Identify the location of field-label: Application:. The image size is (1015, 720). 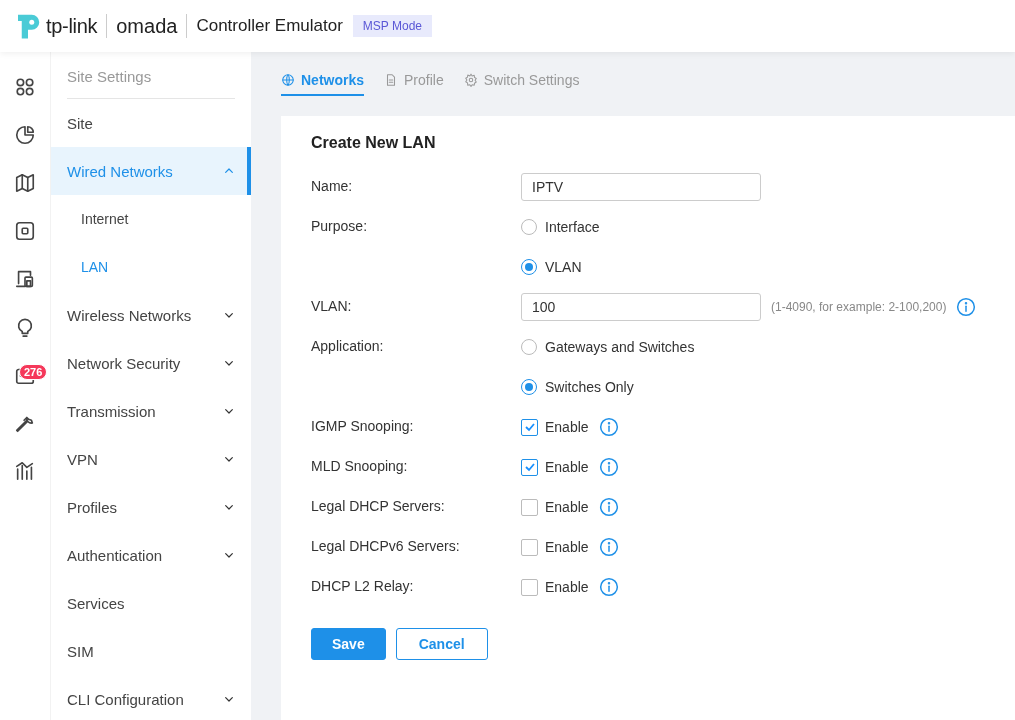
(348, 346).